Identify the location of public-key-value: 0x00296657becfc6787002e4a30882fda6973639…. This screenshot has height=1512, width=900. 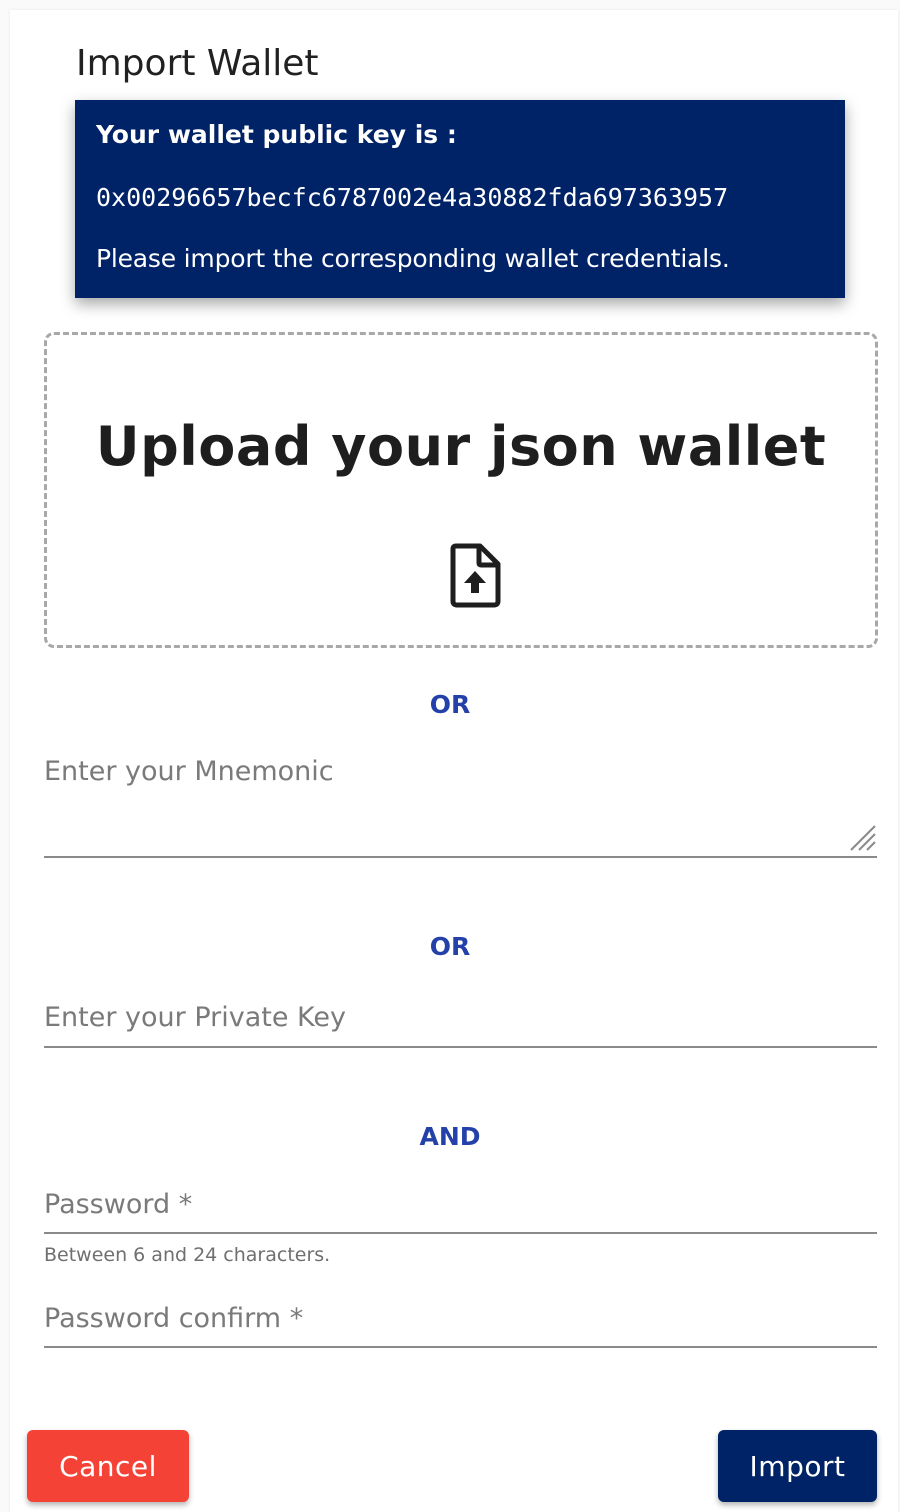
(412, 197).